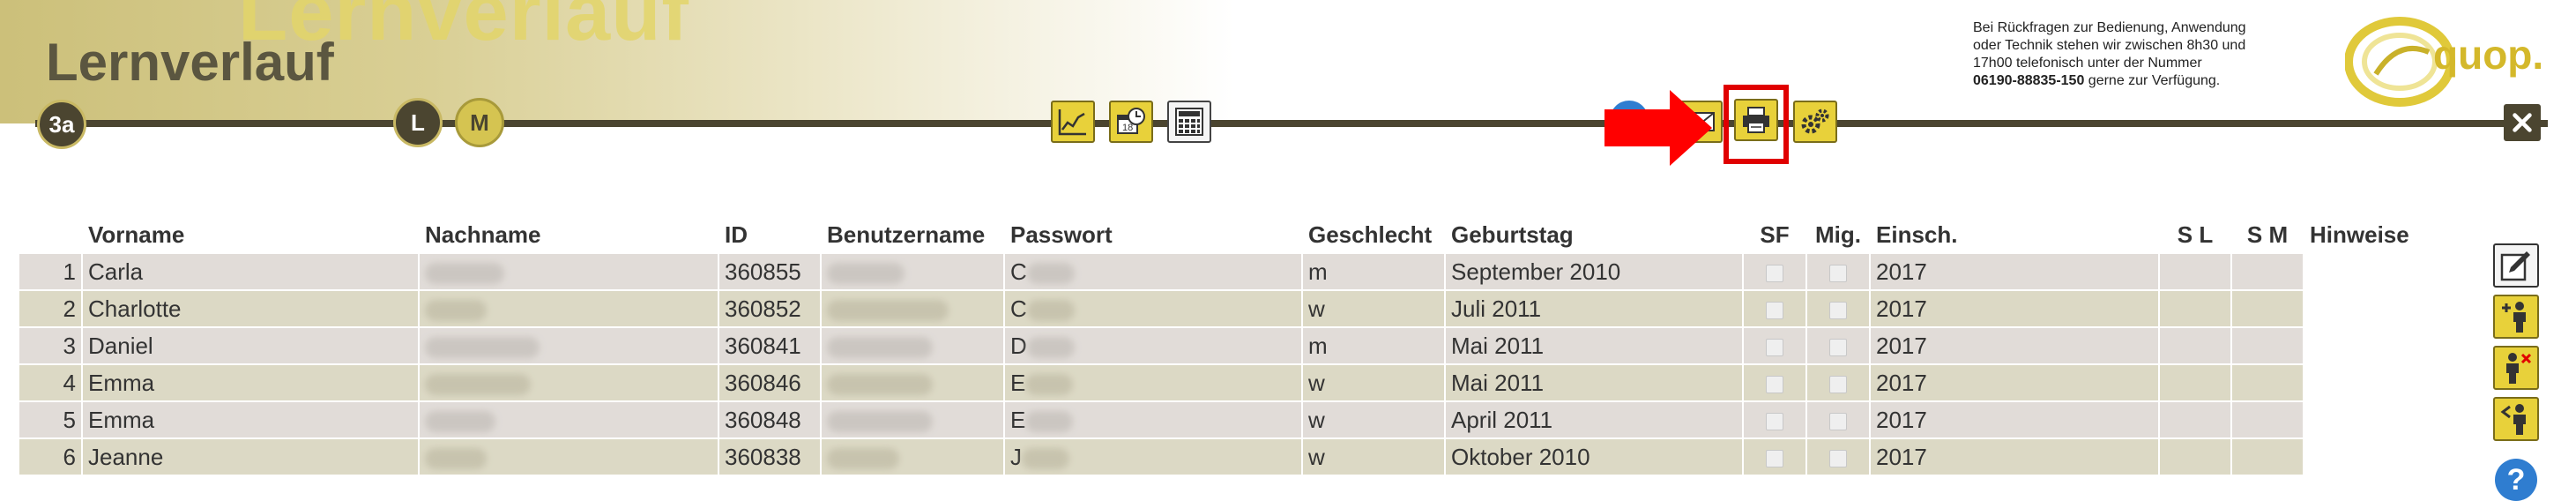  Describe the element at coordinates (912, 234) in the screenshot. I see `header-benutzername: Benutzername` at that location.